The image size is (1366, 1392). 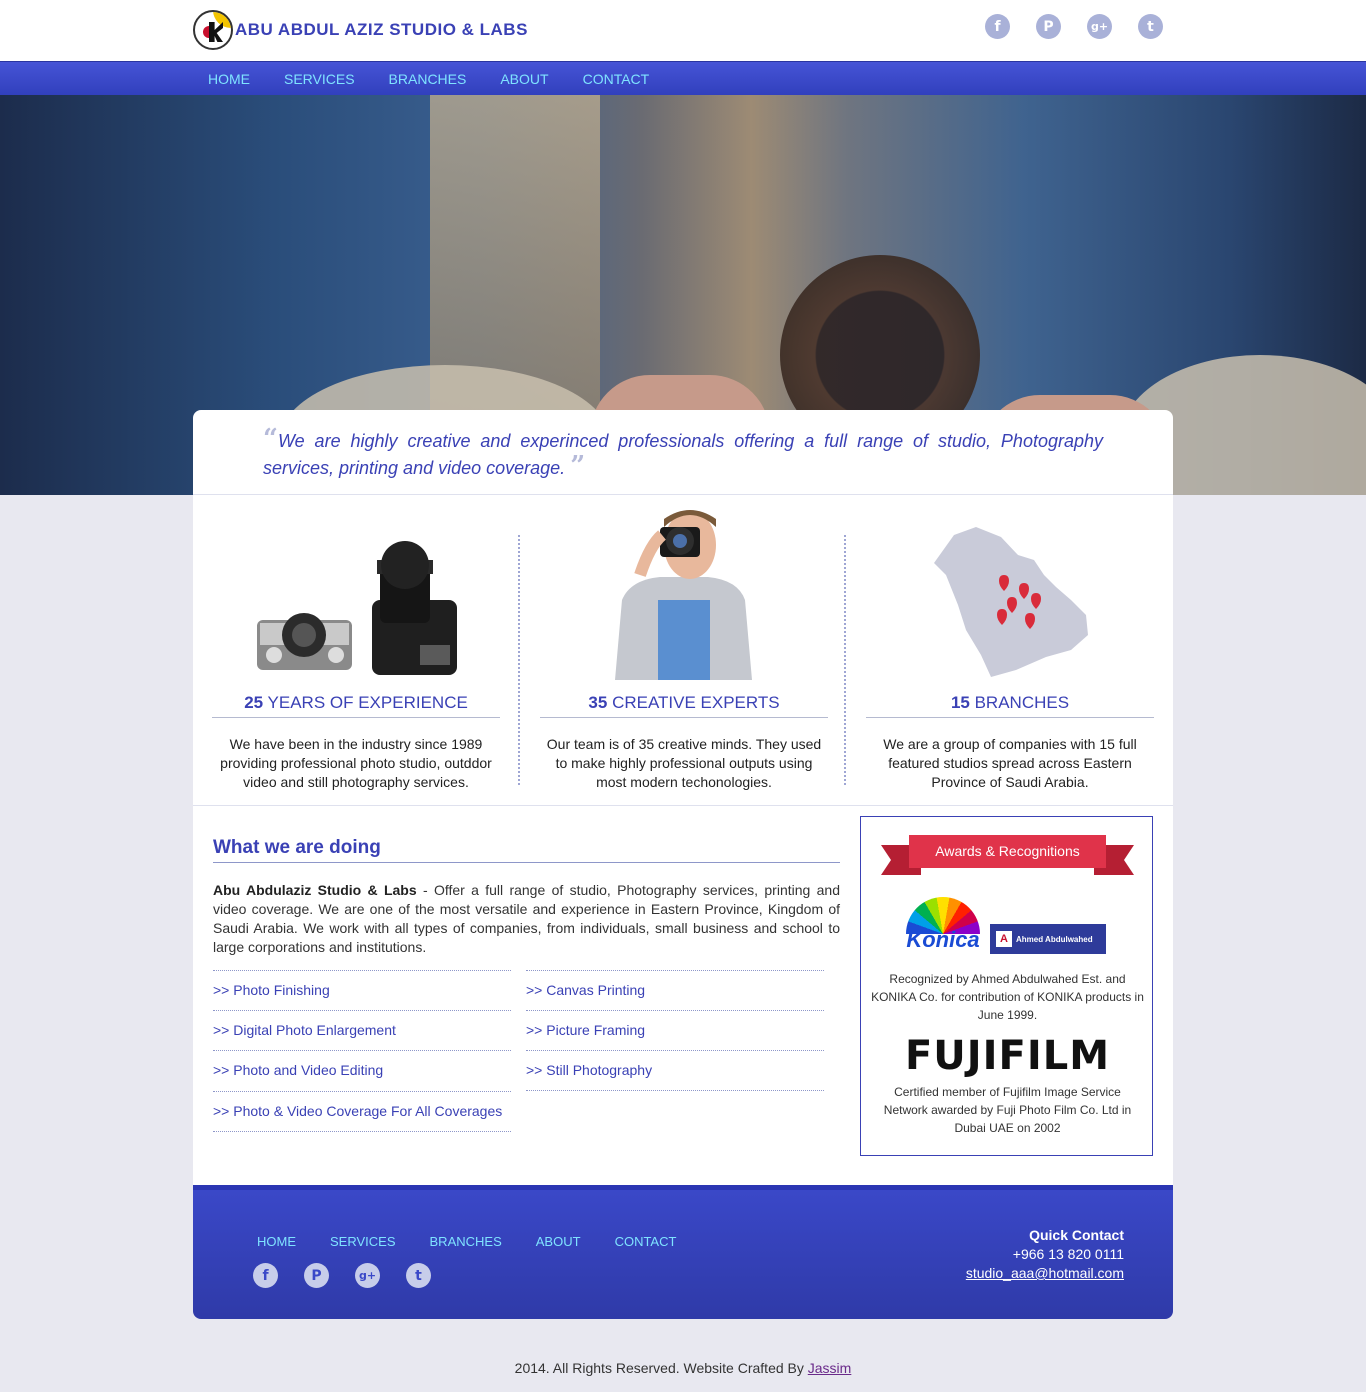 What do you see at coordinates (1007, 851) in the screenshot?
I see `awards-title: Awards & Recognitions` at bounding box center [1007, 851].